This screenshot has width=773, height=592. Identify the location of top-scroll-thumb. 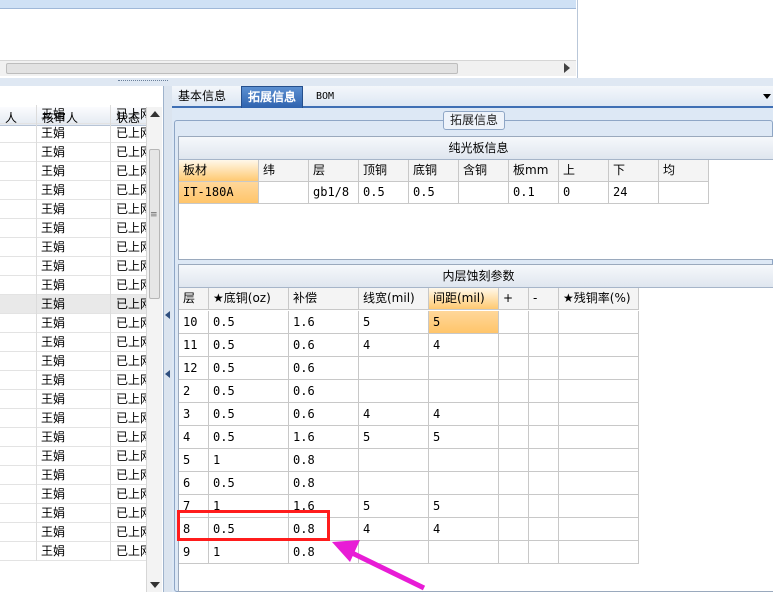
(232, 68).